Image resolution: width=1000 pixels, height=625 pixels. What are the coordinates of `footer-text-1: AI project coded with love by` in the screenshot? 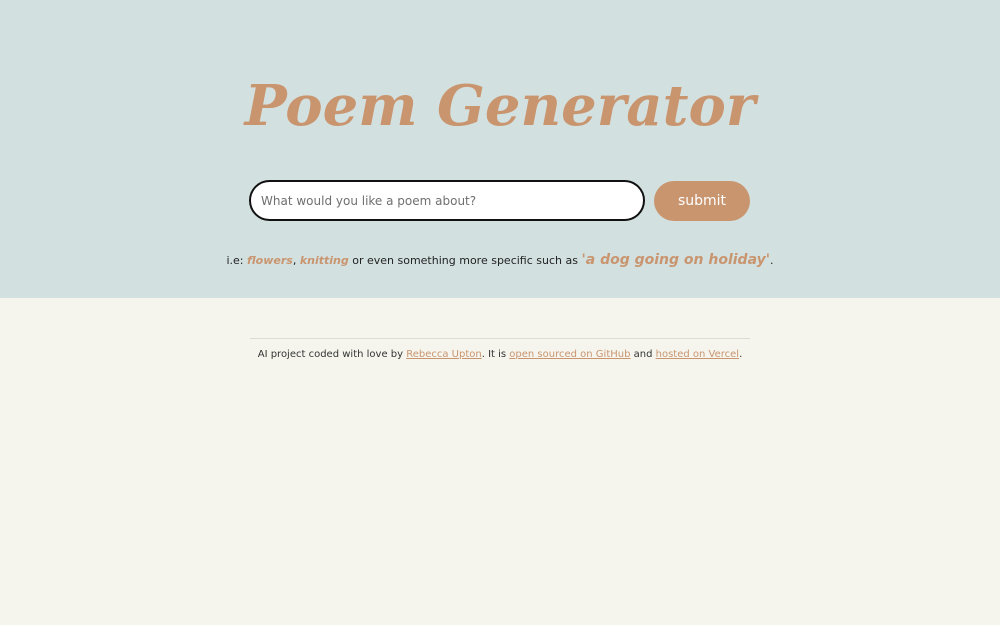 It's located at (332, 354).